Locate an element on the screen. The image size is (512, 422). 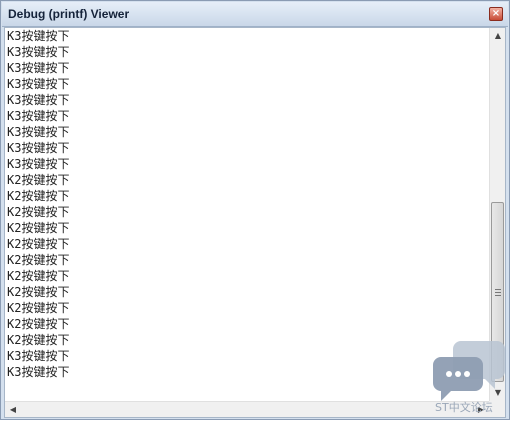
horizontal-scrollbar: ◀ ▶ is located at coordinates (247, 409).